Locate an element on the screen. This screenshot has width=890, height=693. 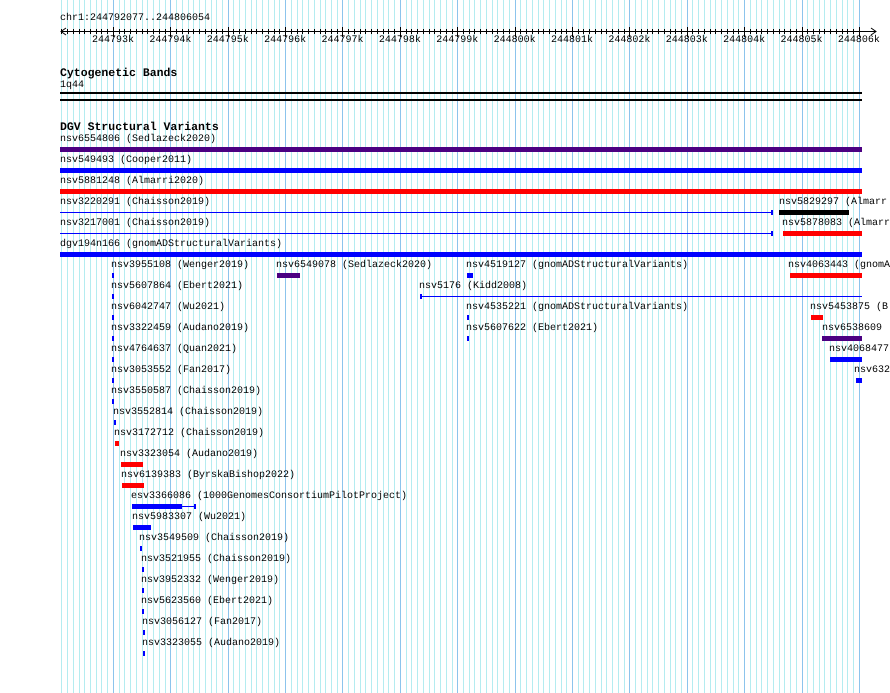
tick-label: 244796k is located at coordinates (285, 41).